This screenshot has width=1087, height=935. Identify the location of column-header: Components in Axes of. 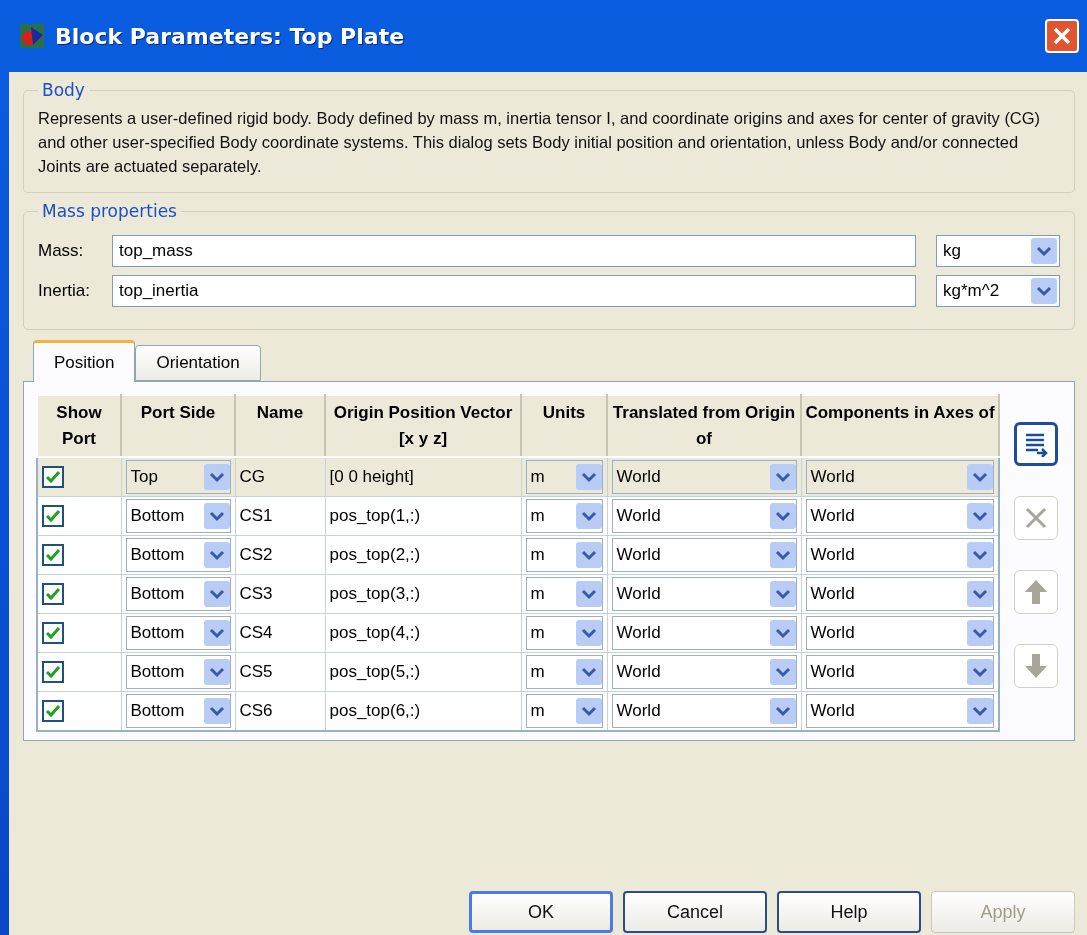
(900, 426).